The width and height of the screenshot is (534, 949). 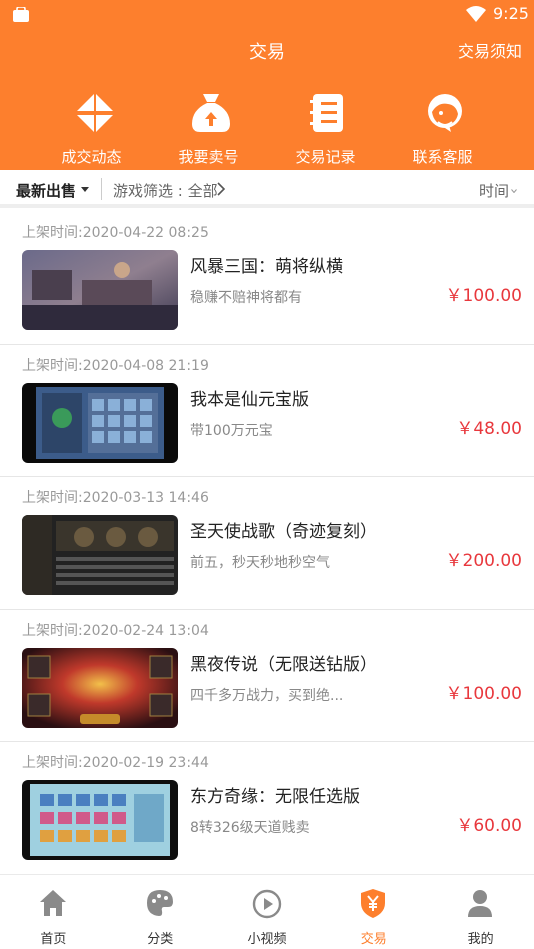 What do you see at coordinates (489, 428) in the screenshot?
I see `listing-price: ￥48.00` at bounding box center [489, 428].